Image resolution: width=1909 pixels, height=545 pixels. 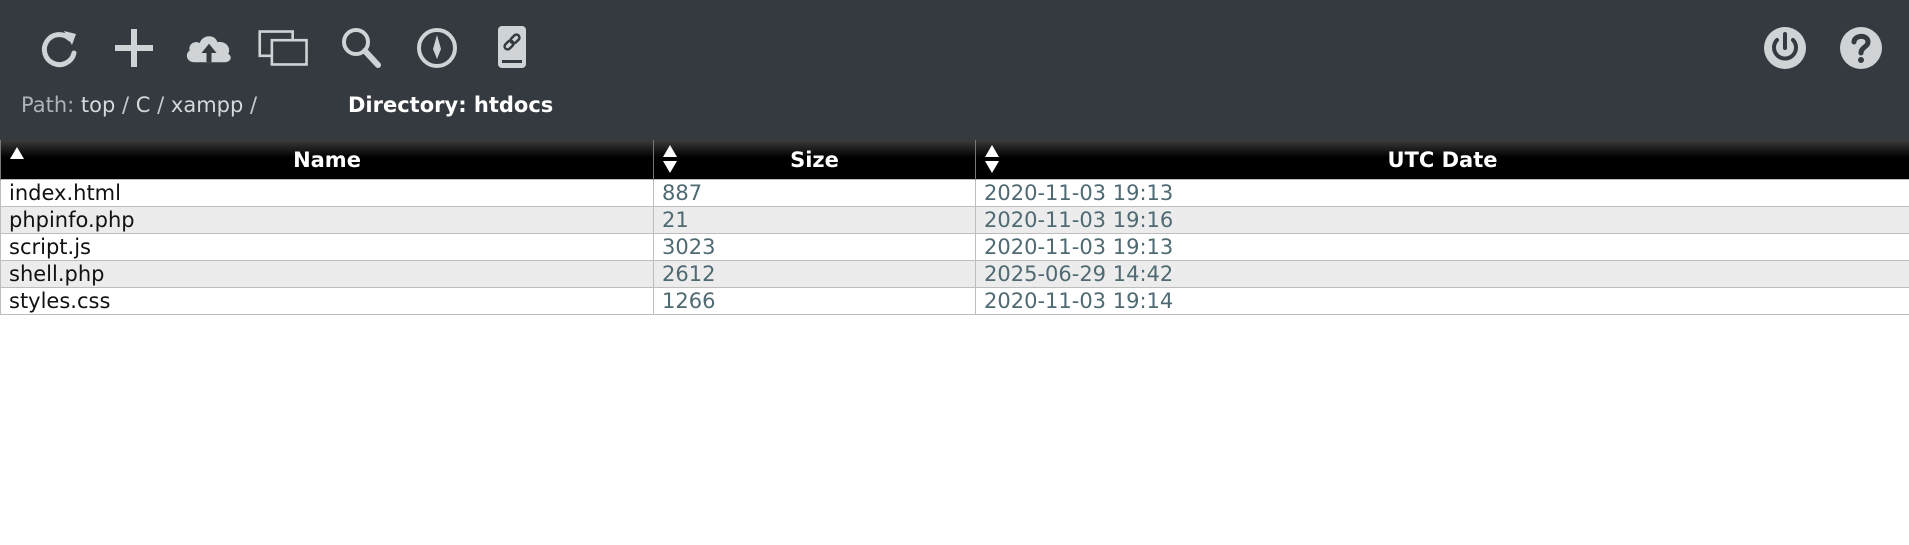 I want to click on path-segment-xampp: xampp, so click(x=207, y=105).